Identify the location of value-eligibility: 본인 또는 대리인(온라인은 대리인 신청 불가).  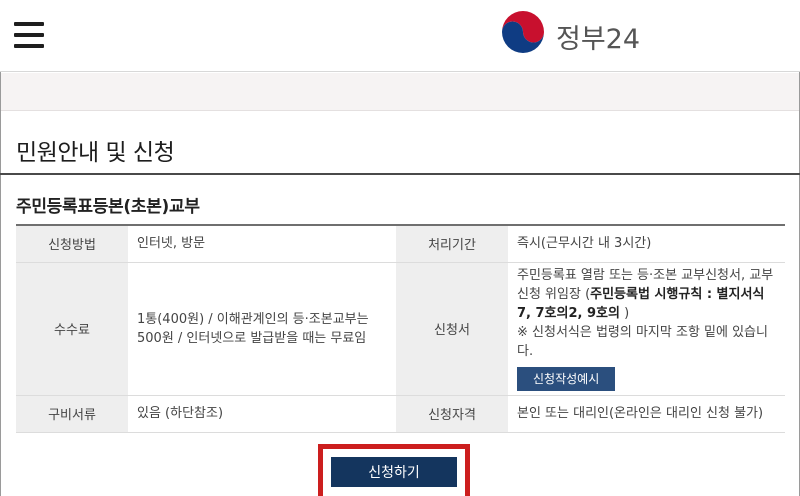
(646, 414).